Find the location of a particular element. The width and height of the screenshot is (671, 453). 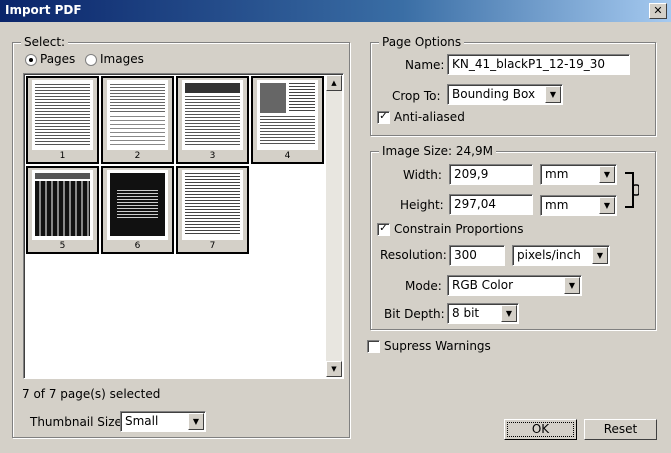

selection-status: 7 of 7 page(s) selected is located at coordinates (91, 394).